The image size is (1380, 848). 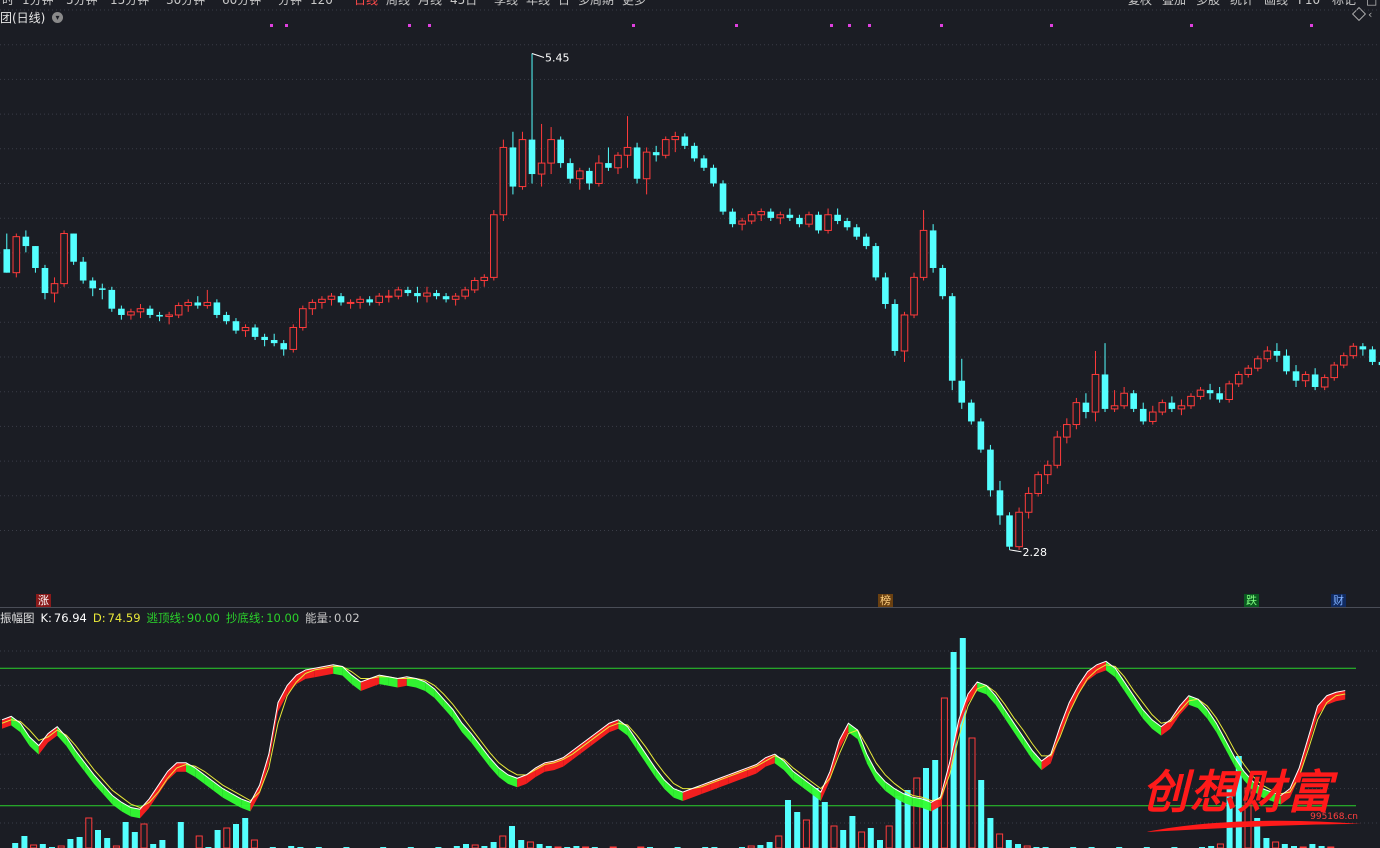 What do you see at coordinates (1338, 600) in the screenshot?
I see `tag-cai: 财` at bounding box center [1338, 600].